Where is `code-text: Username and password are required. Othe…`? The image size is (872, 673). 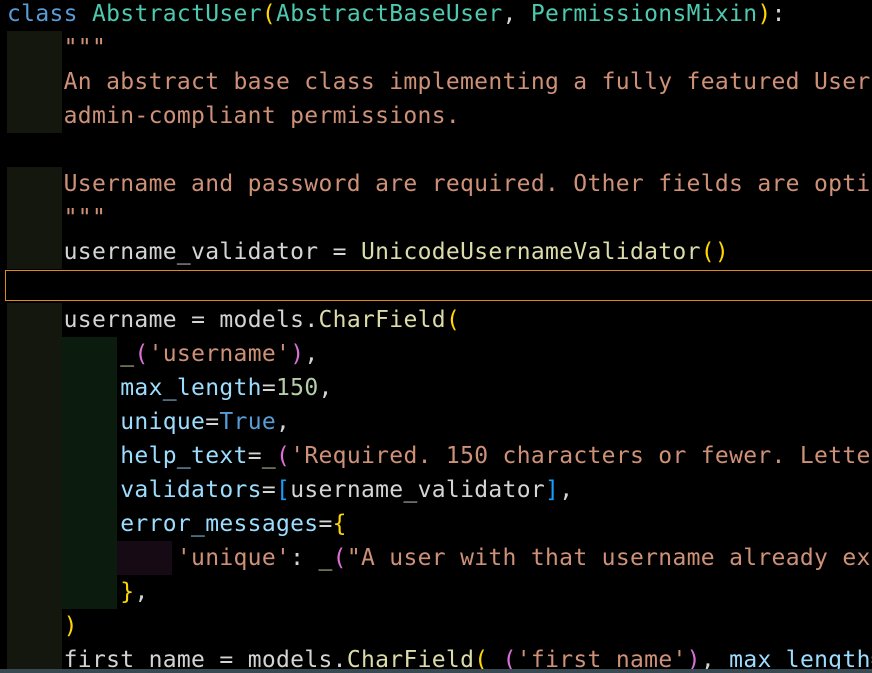
code-text: Username and password are required. Othe… is located at coordinates (439, 184).